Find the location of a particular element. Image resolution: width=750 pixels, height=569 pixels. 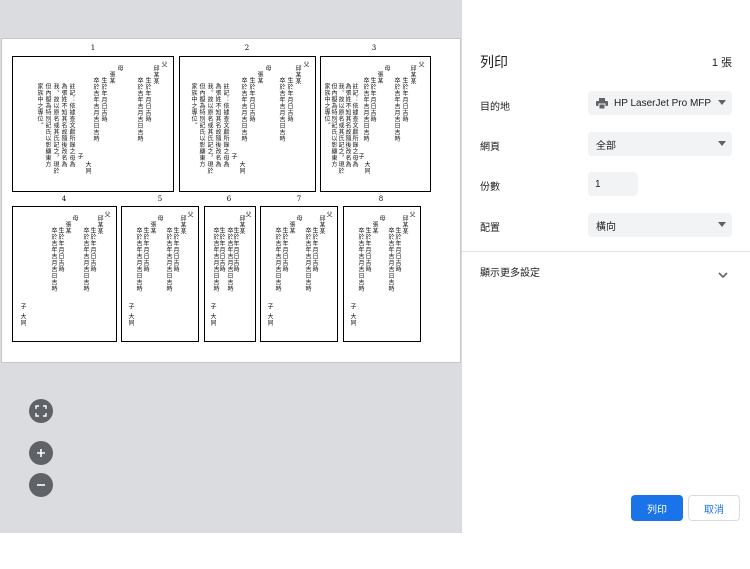

layout-label: 配置 is located at coordinates (490, 228).